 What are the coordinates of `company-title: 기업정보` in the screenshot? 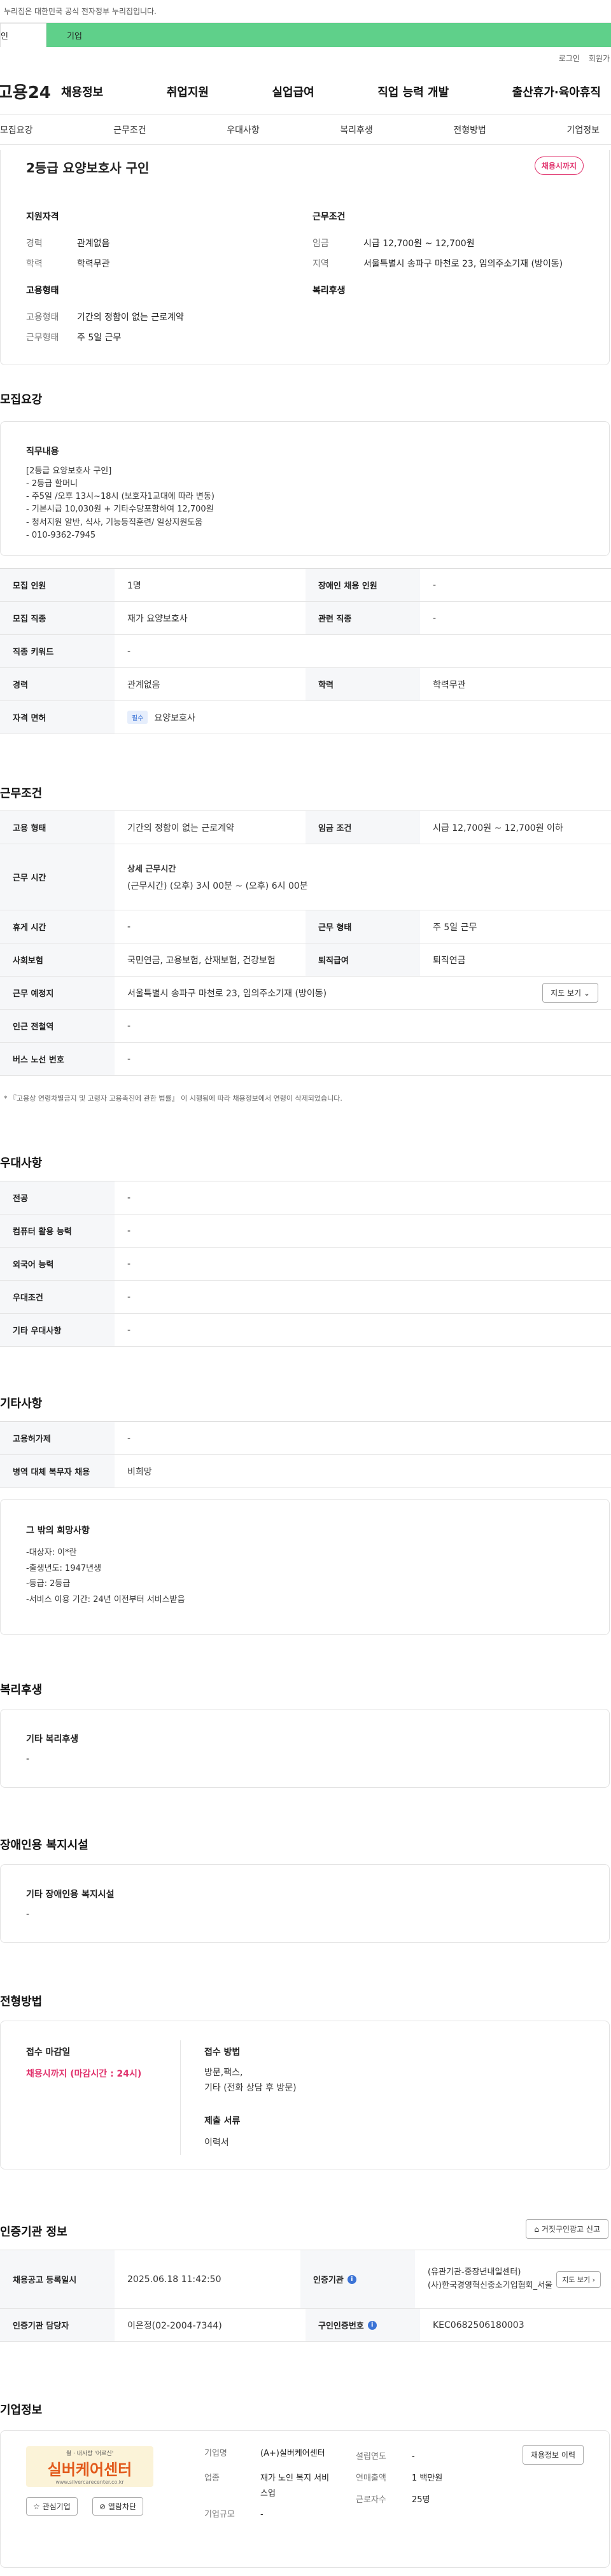 It's located at (21, 2410).